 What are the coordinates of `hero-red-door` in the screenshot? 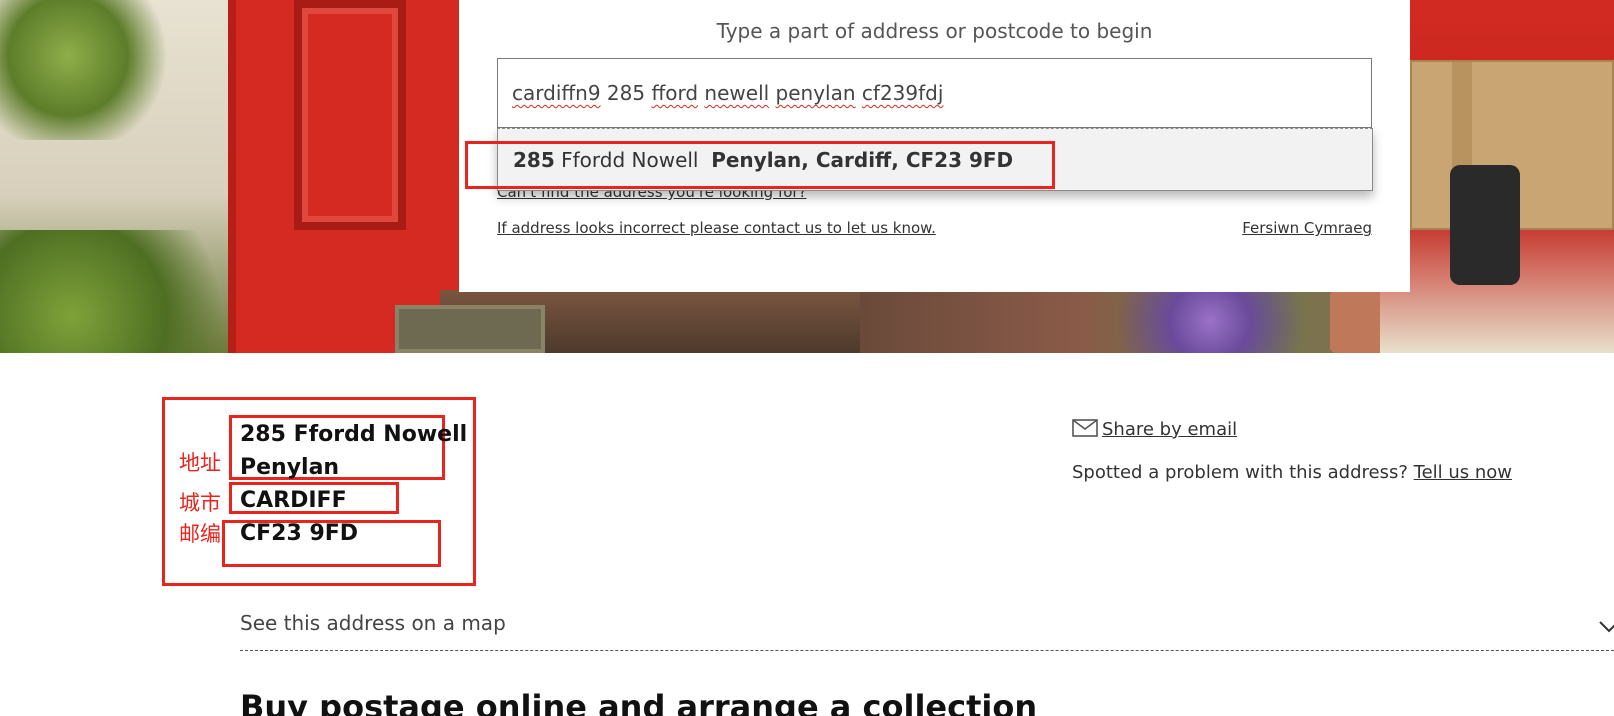 It's located at (344, 176).